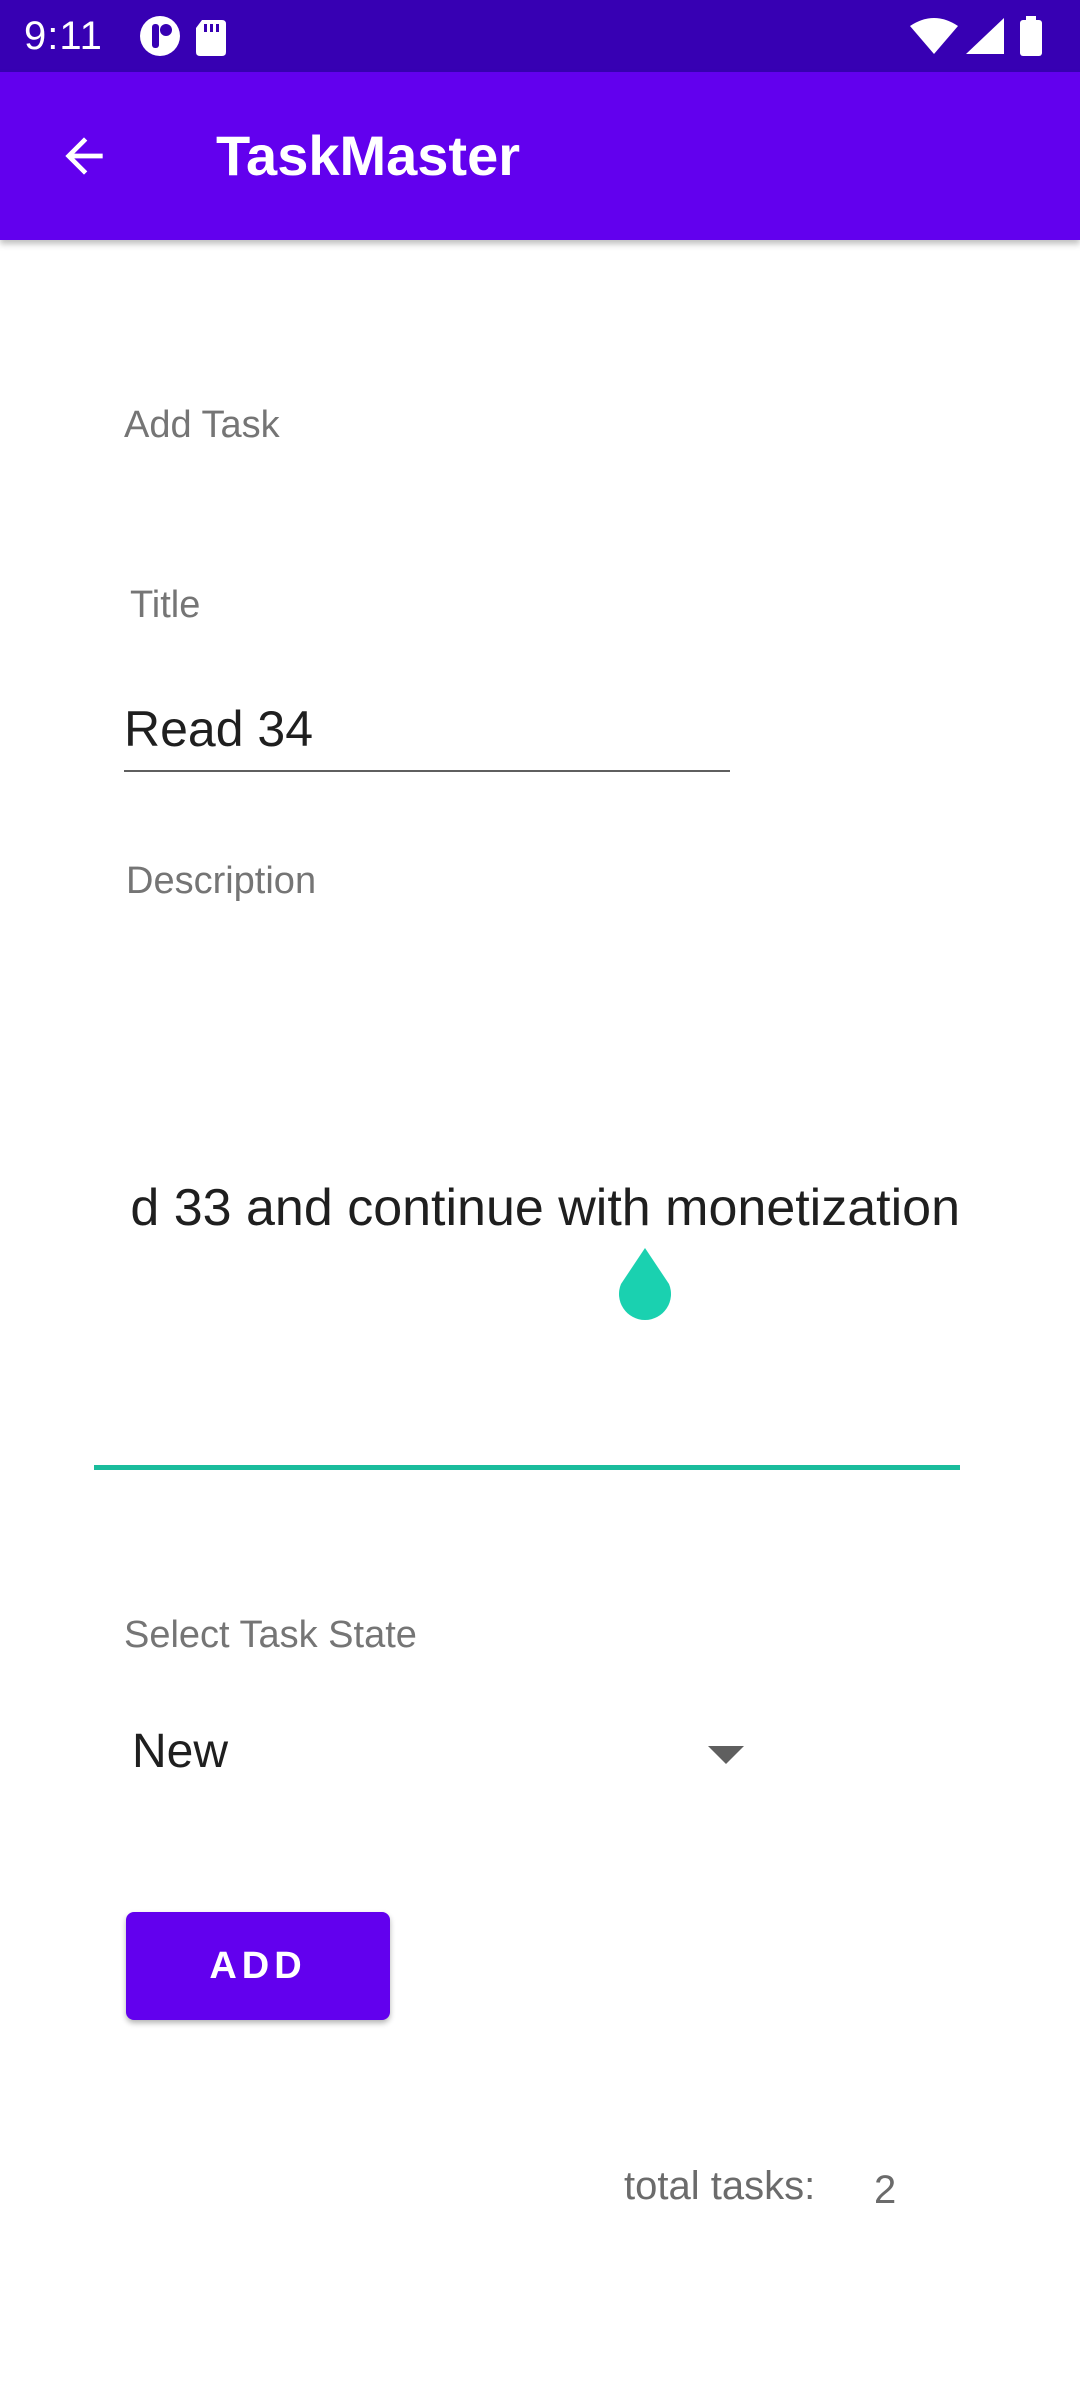  Describe the element at coordinates (427, 732) in the screenshot. I see `title-input: Read 34` at that location.